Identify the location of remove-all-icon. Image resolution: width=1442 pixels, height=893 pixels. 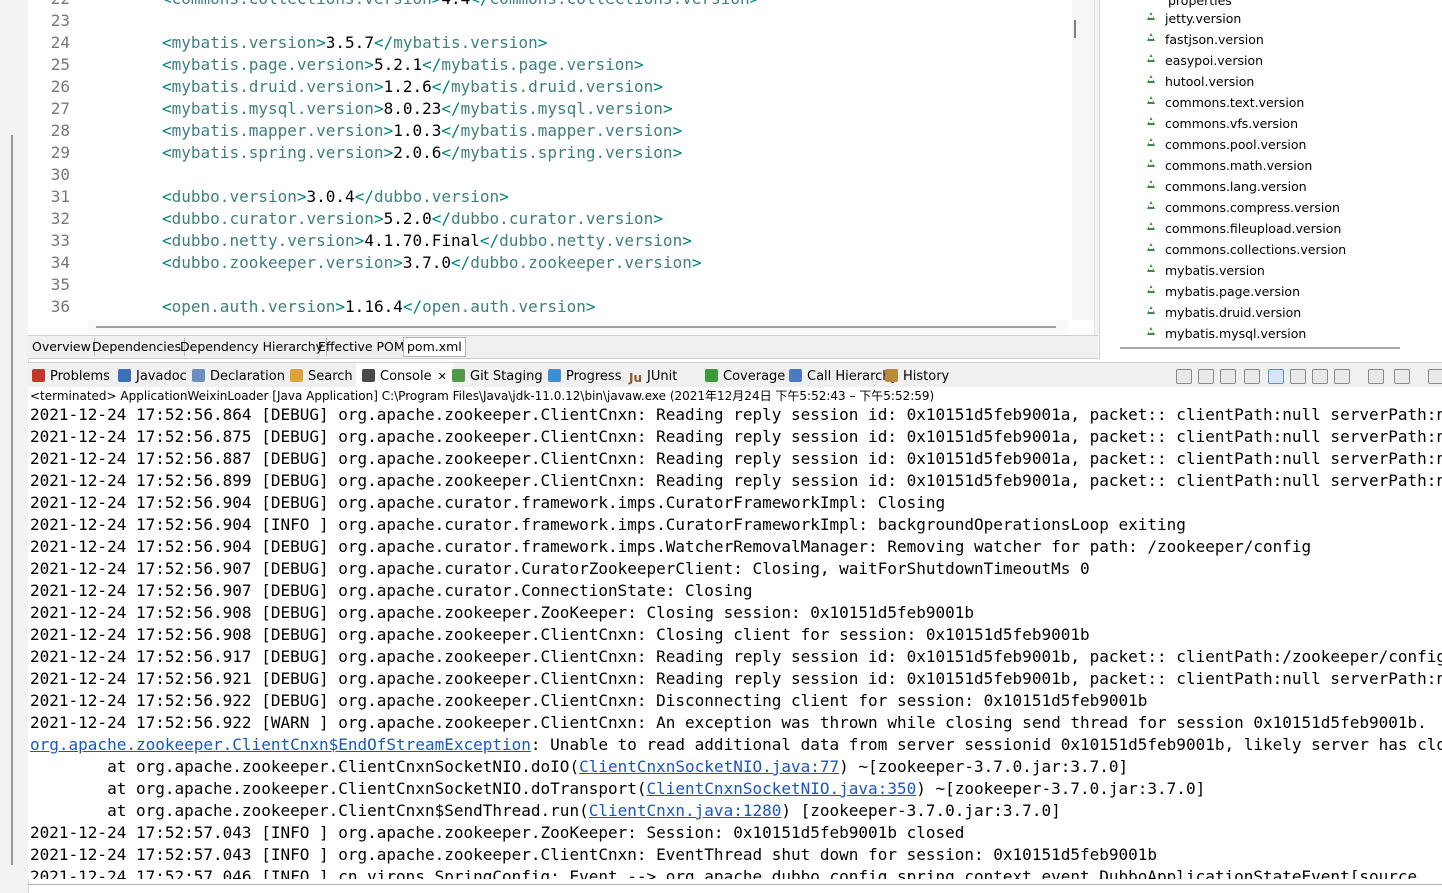
(1228, 376).